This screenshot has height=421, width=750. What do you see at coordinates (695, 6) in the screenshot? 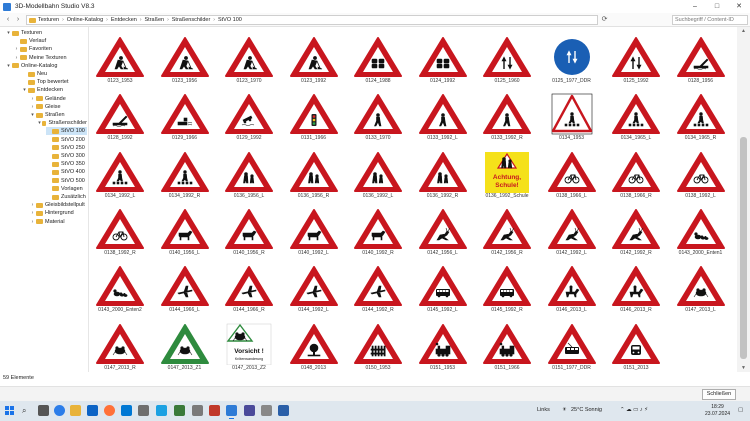
I see `minimize-button: –` at bounding box center [695, 6].